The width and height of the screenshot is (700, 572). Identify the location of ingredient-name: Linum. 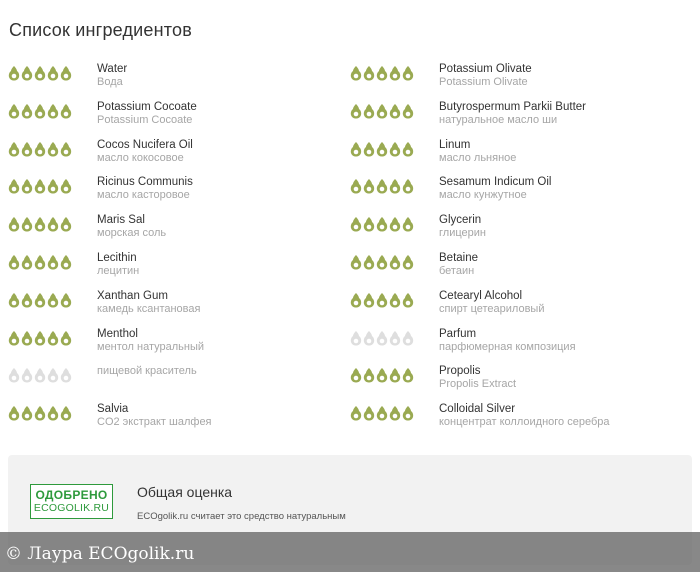
(455, 144).